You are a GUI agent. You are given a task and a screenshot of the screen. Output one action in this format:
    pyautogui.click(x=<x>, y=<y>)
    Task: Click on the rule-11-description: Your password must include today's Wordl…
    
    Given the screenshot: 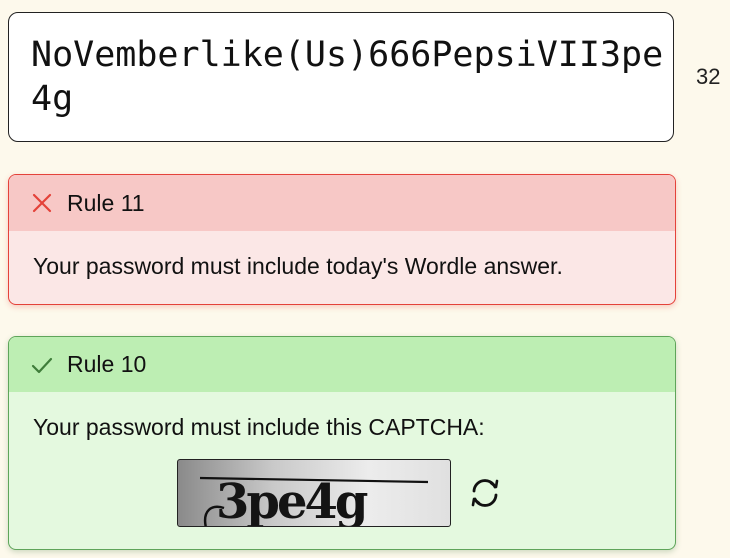 What is the action you would take?
    pyautogui.click(x=298, y=266)
    